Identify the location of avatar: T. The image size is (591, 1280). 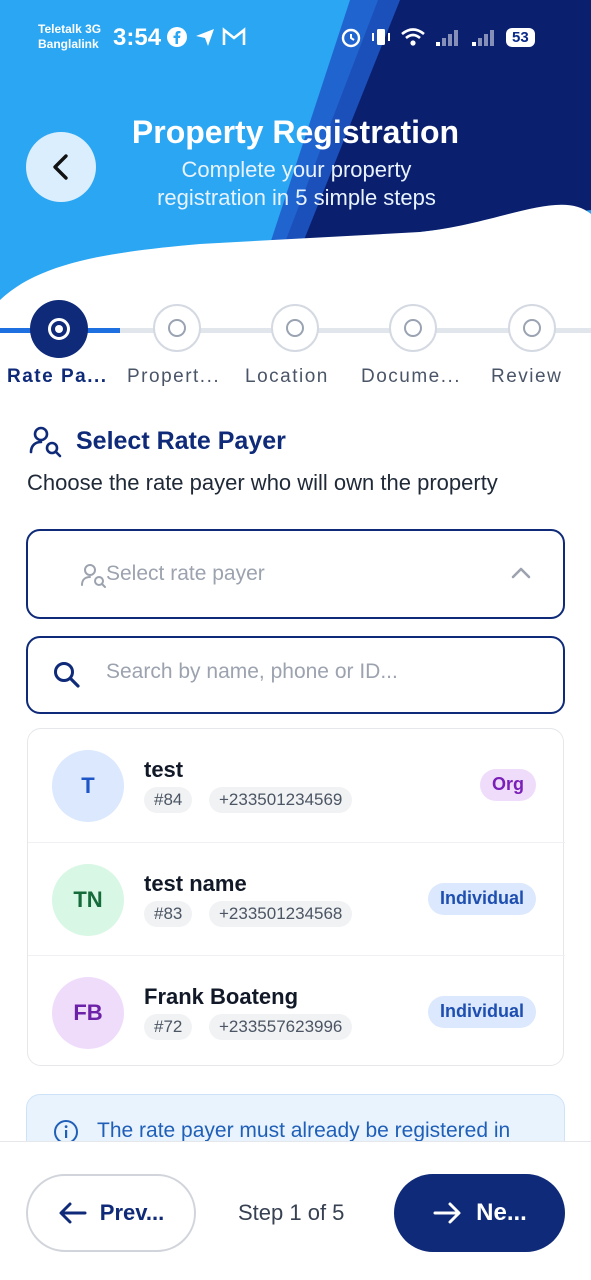
(88, 786).